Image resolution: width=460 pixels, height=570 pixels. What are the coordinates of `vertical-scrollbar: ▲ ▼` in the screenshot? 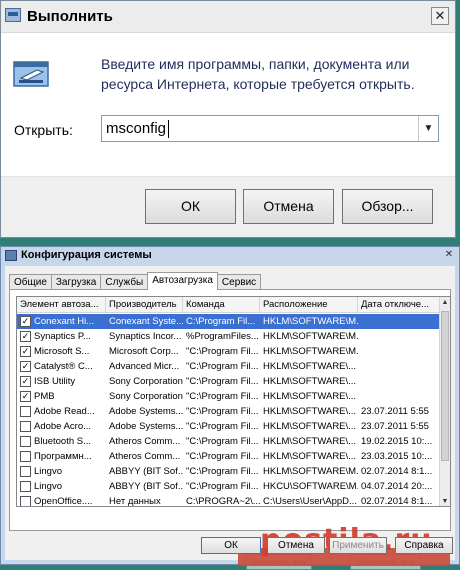 It's located at (444, 401).